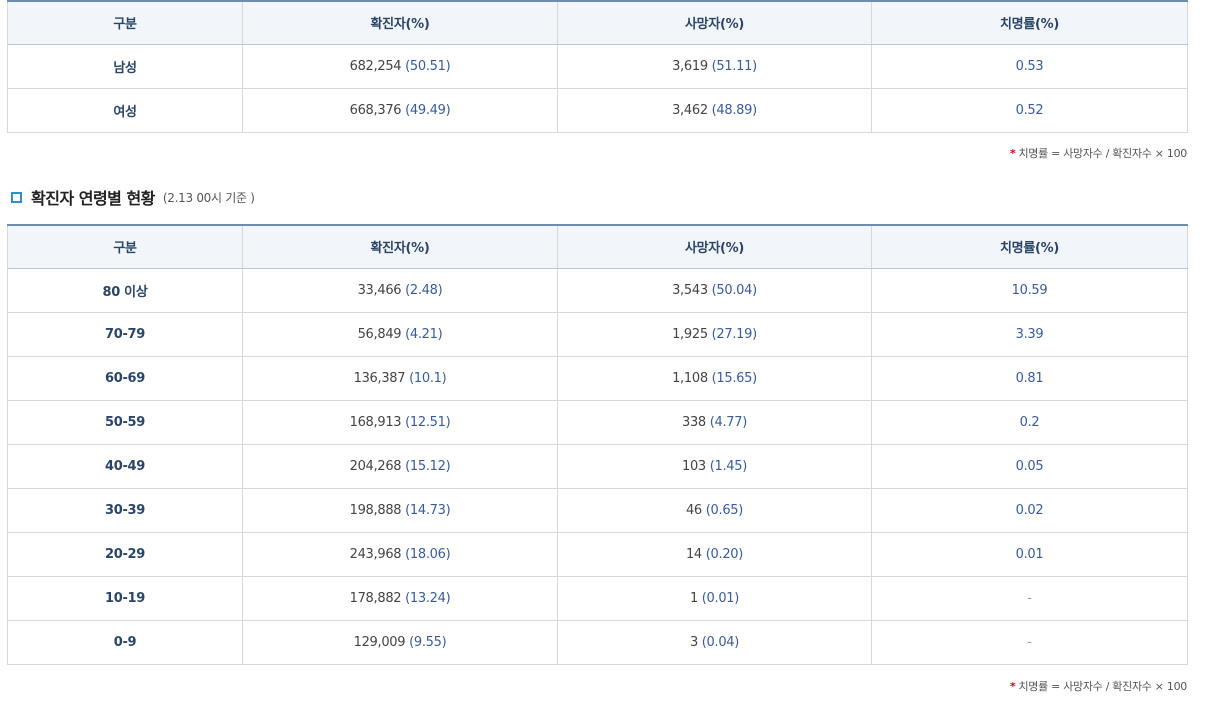 This screenshot has height=709, width=1208. Describe the element at coordinates (734, 378) in the screenshot. I see `deaths-percent: (15.65)` at that location.